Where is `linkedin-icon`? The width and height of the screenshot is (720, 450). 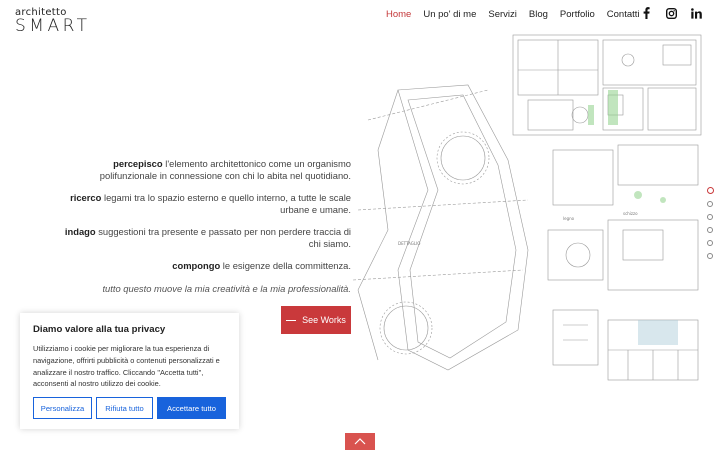
linkedin-icon is located at coordinates (696, 13).